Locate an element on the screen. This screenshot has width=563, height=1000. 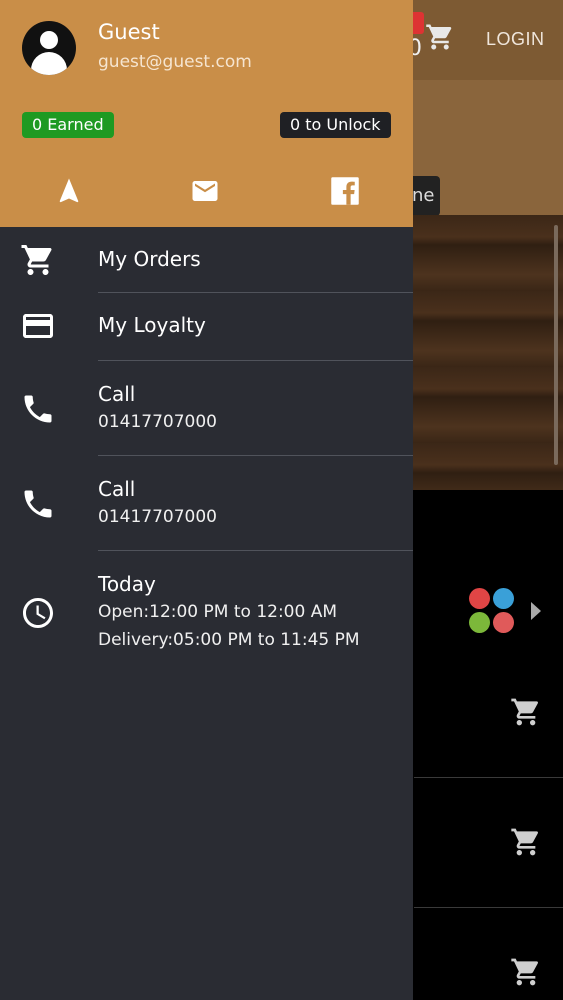
mail-icon is located at coordinates (205, 191).